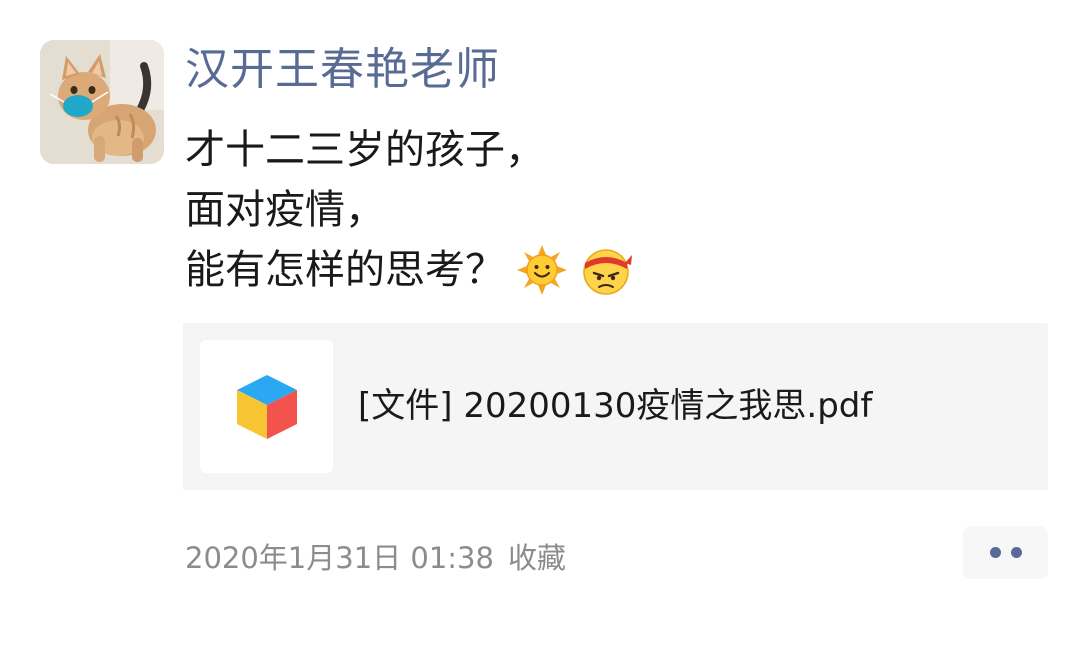 The height and width of the screenshot is (650, 1080). I want to click on cube-file-icon, so click(266, 406).